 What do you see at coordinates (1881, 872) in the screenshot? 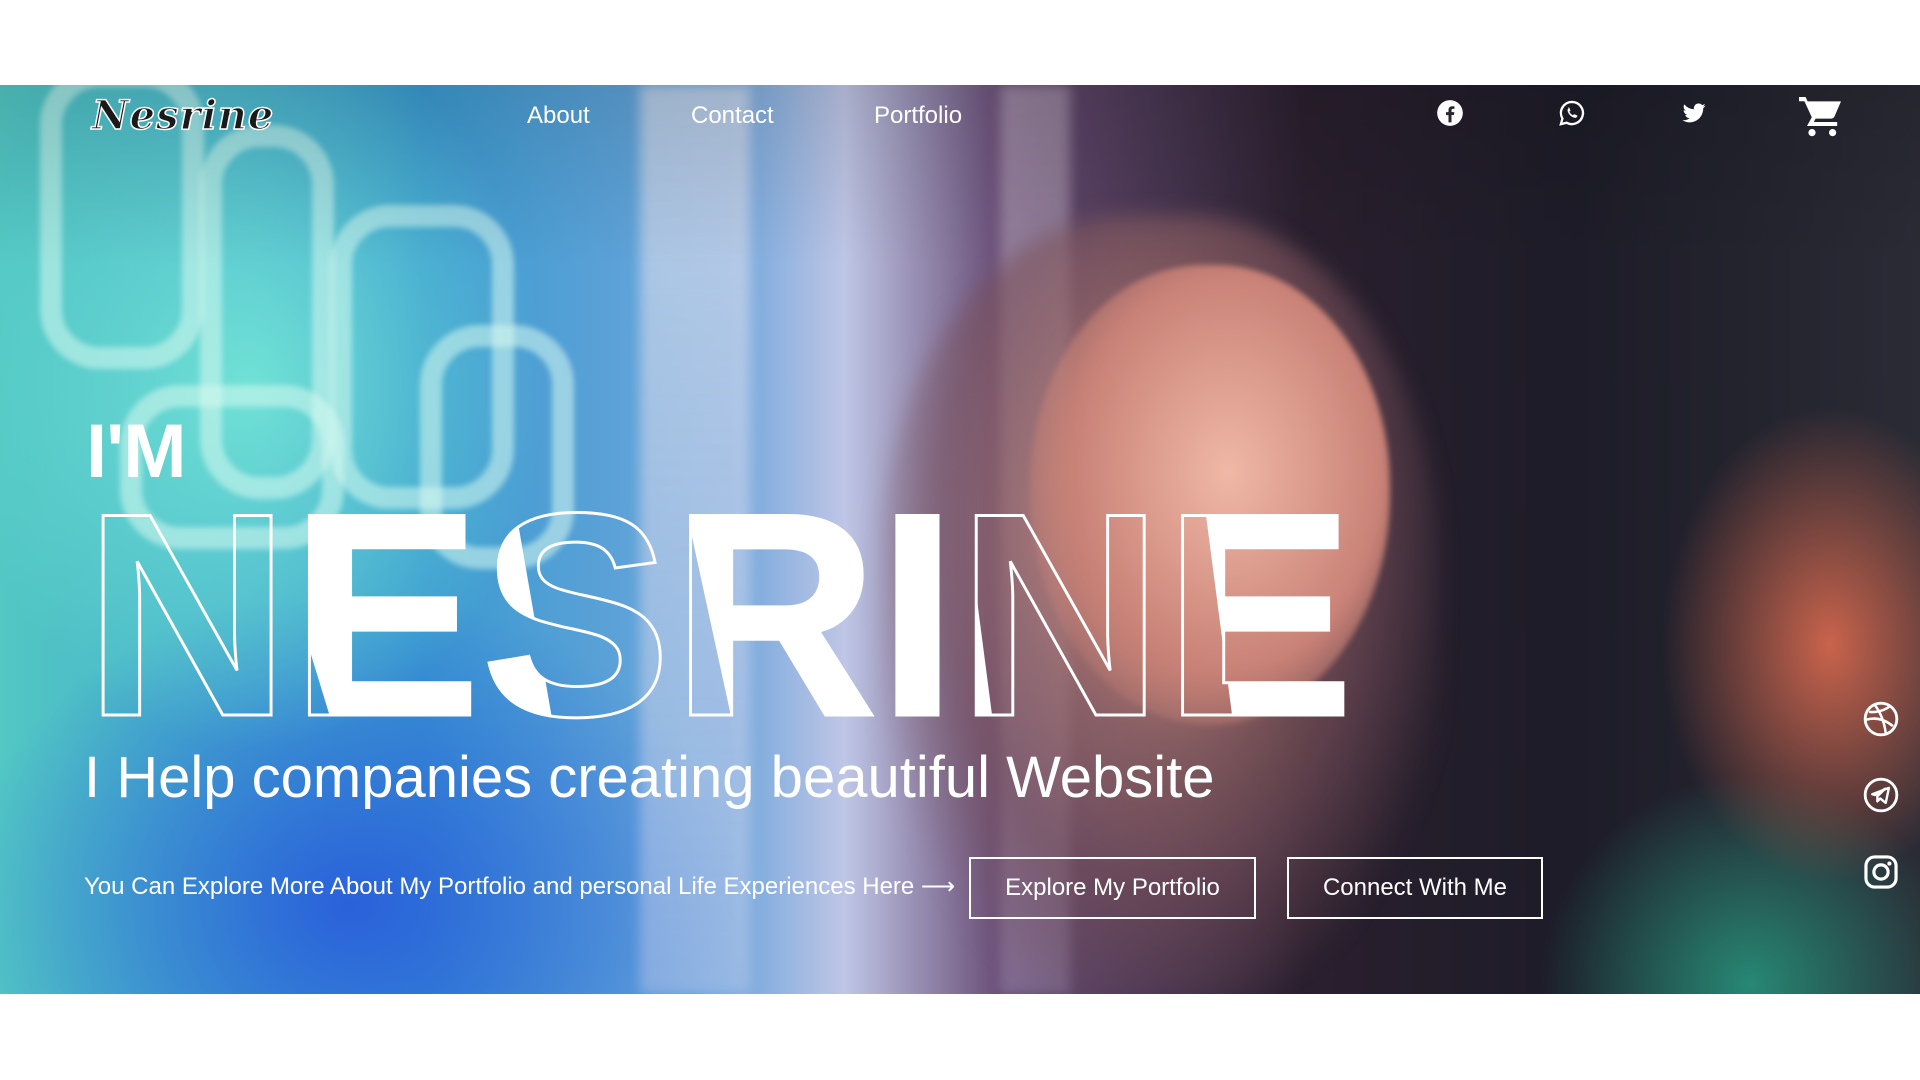
I see `instagram-icon` at bounding box center [1881, 872].